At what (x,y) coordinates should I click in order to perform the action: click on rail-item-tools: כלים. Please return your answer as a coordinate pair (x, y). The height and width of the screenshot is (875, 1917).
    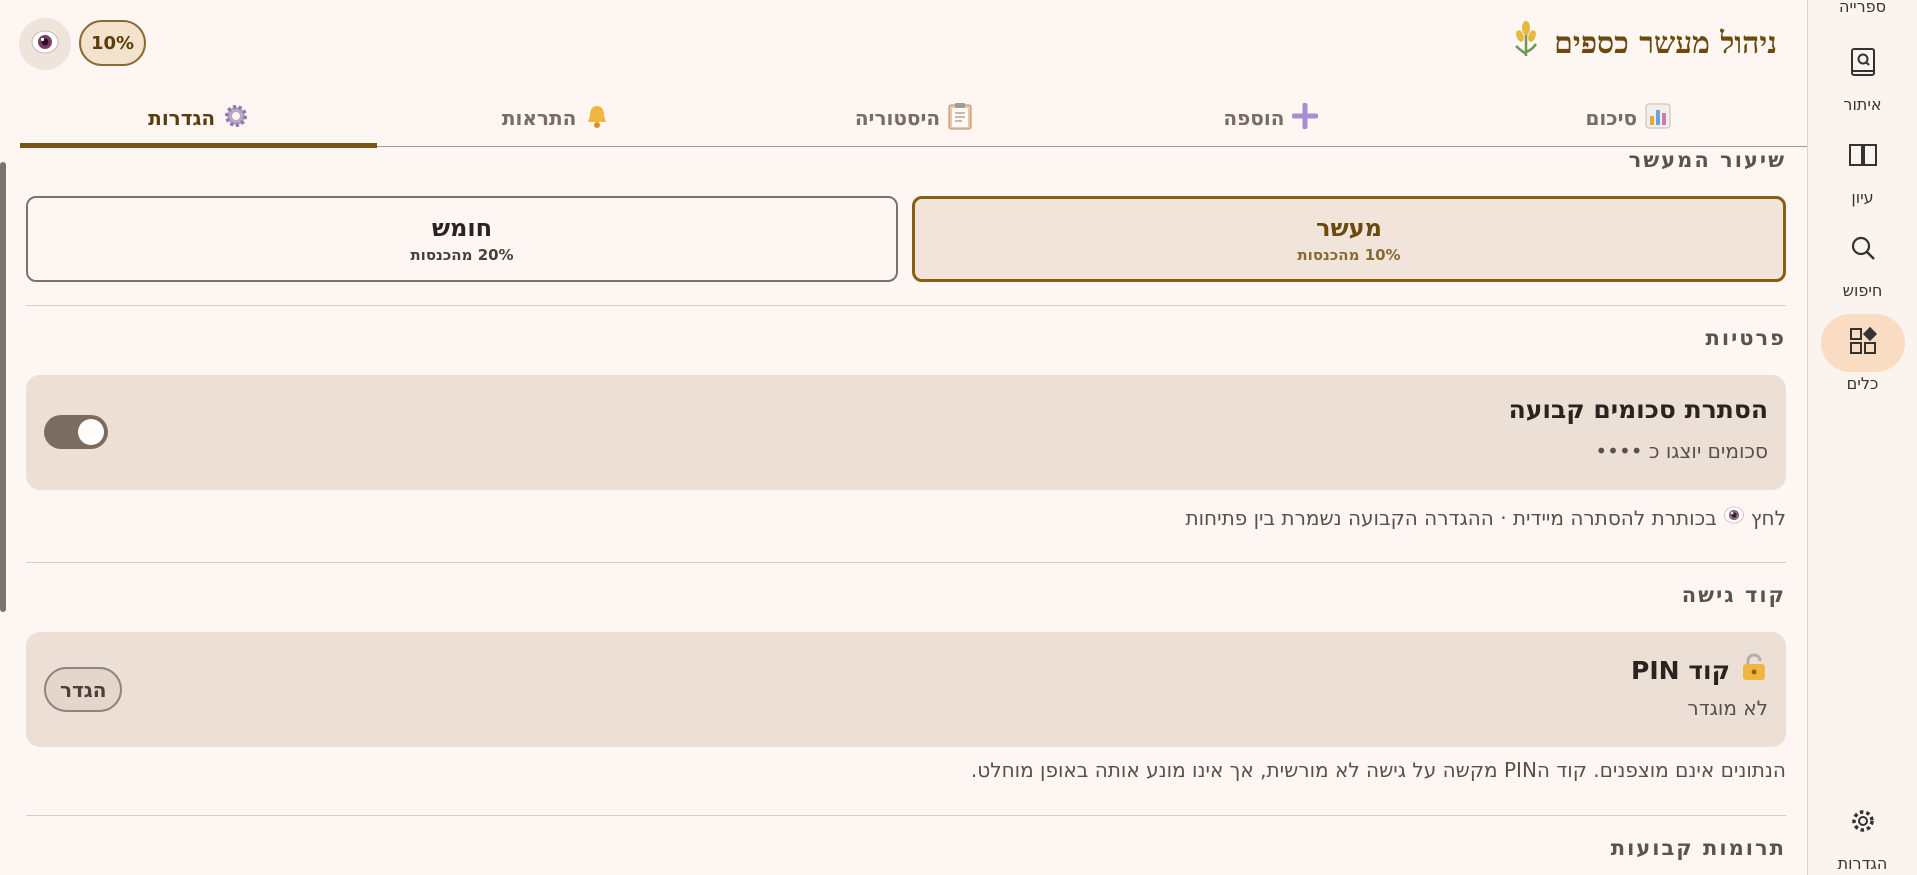
    Looking at the image, I should click on (1862, 353).